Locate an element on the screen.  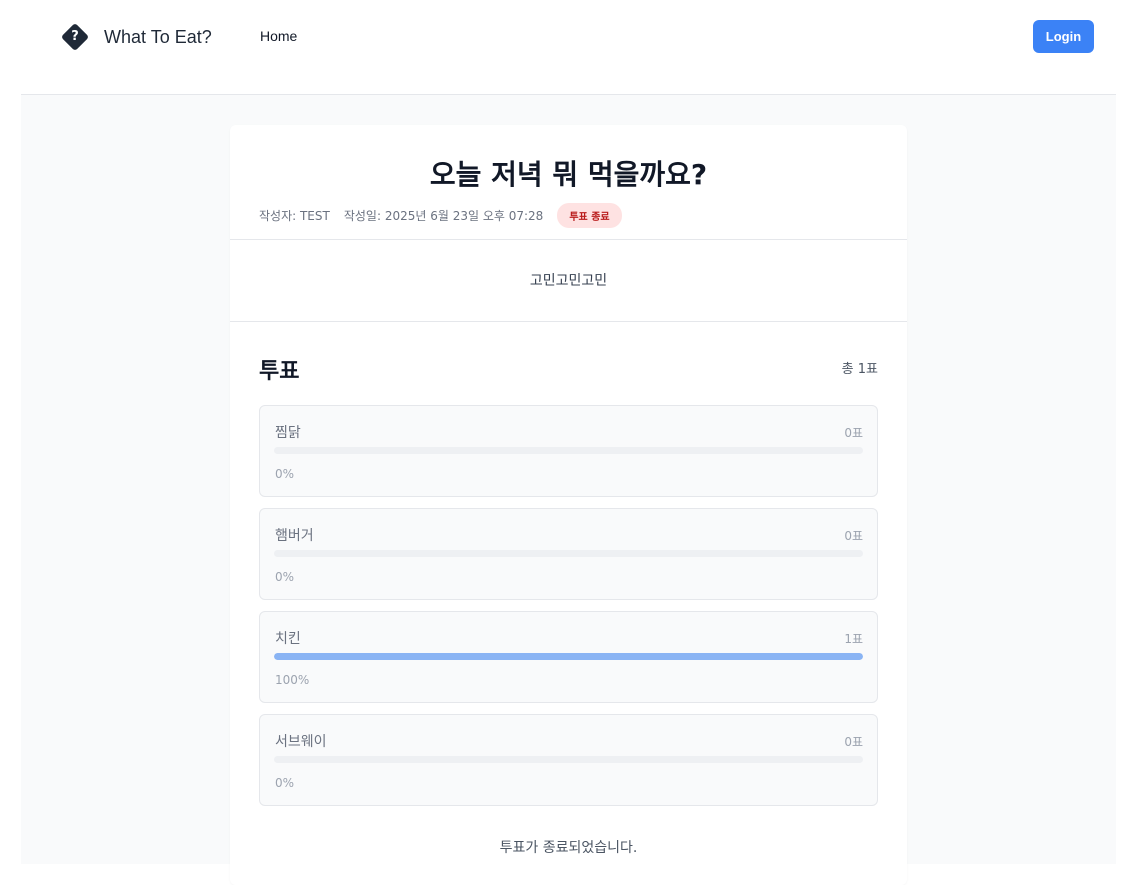
vote-option: 치킨 1표 100% is located at coordinates (568, 657).